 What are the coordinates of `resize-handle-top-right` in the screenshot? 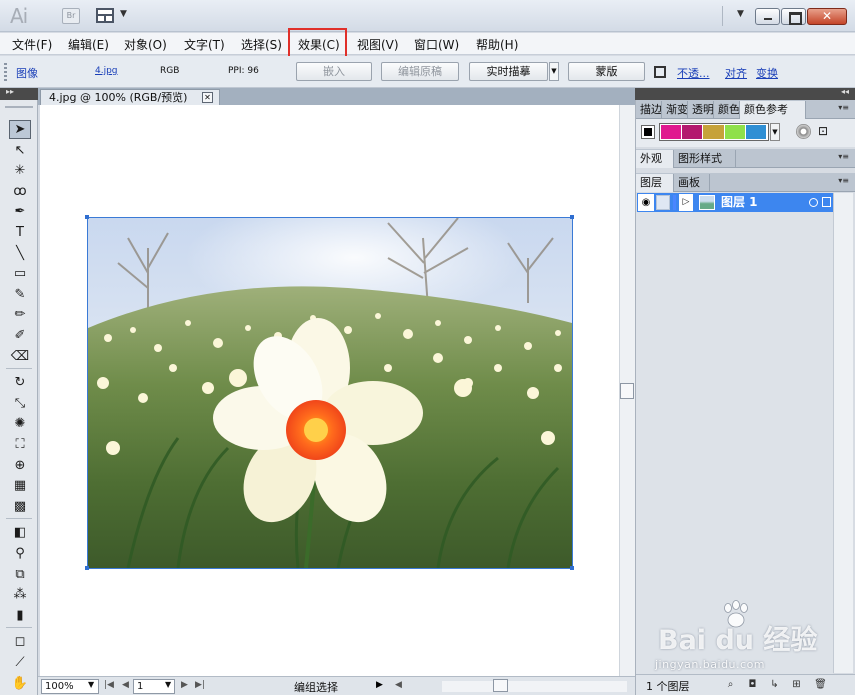 It's located at (572, 217).